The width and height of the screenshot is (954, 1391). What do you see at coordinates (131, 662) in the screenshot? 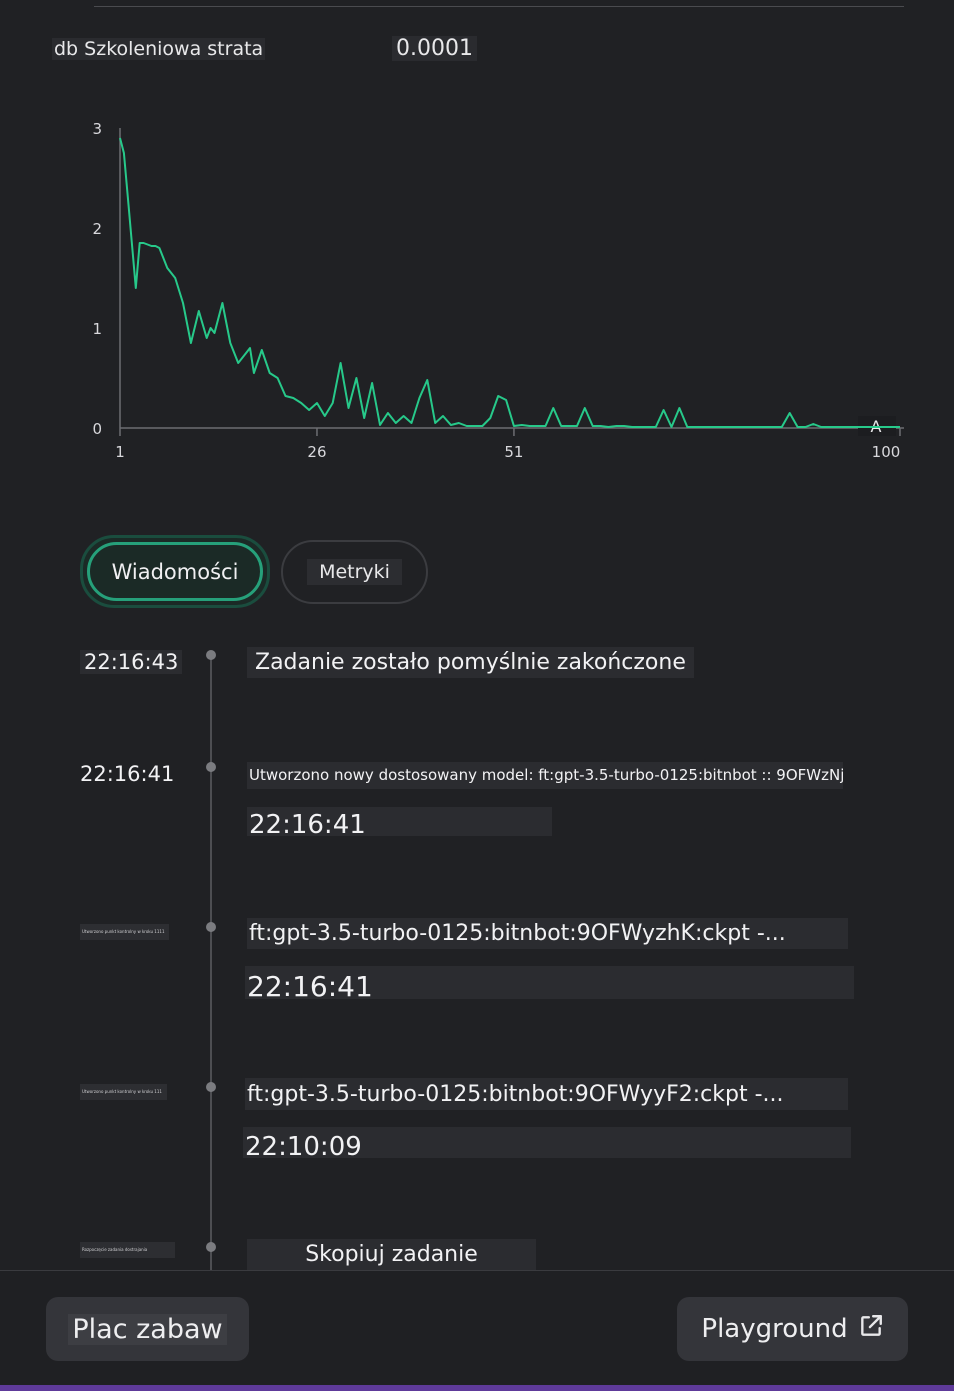
I see `event-time: 22:16:43` at bounding box center [131, 662].